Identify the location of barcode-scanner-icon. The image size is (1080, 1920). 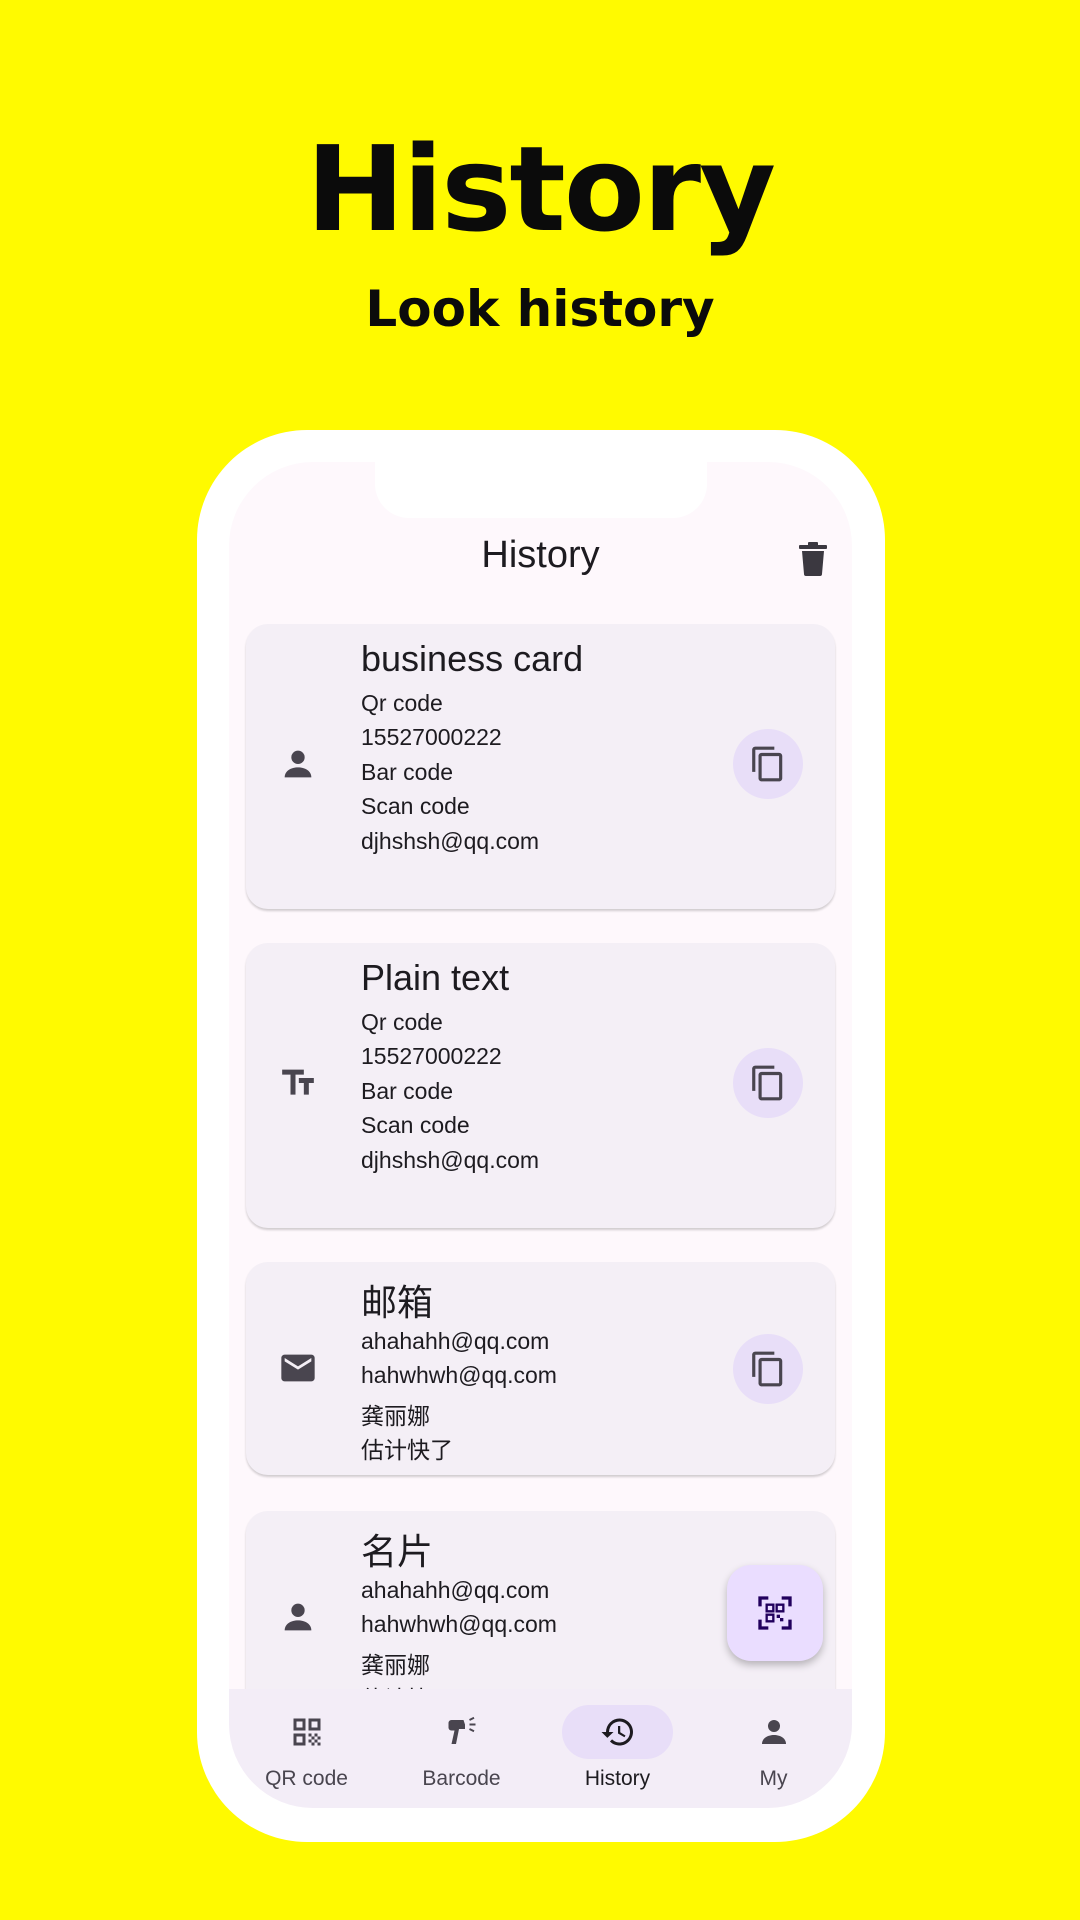
(462, 1730).